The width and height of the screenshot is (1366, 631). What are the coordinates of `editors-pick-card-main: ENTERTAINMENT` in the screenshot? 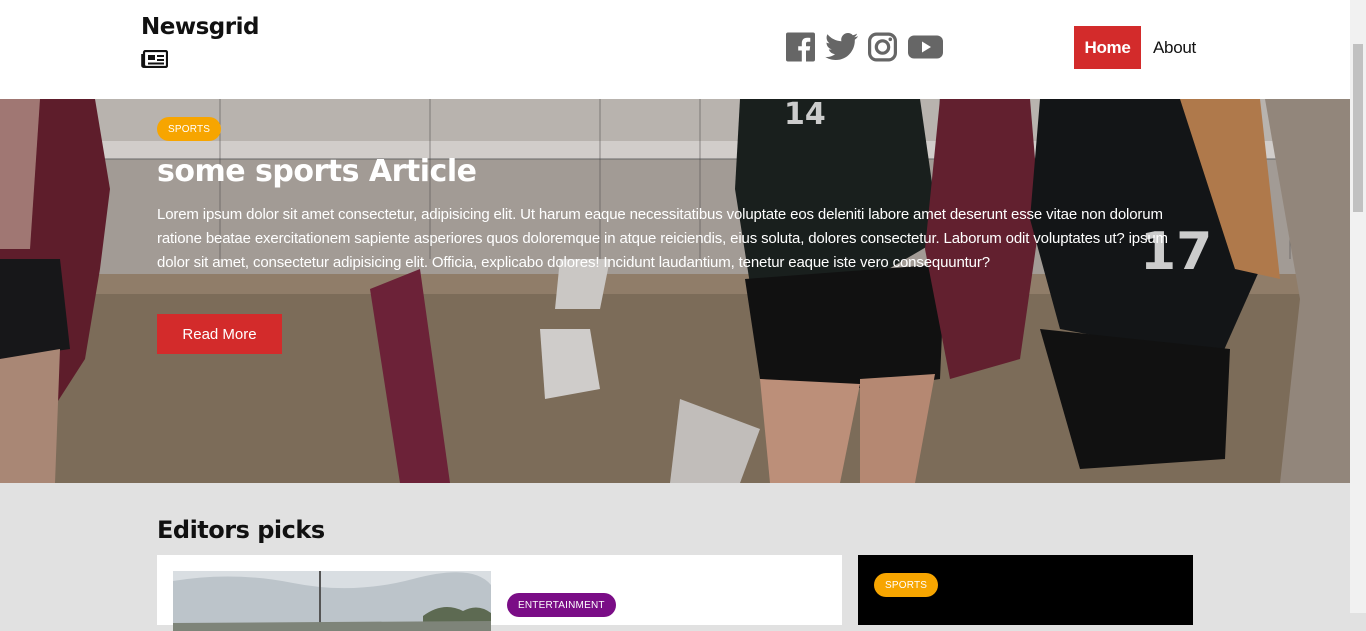 It's located at (499, 593).